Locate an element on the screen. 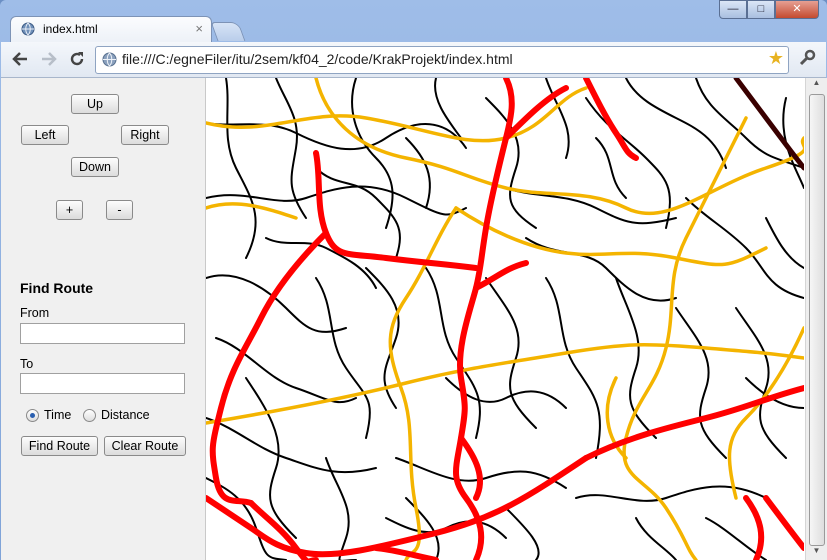  page-icon is located at coordinates (109, 59).